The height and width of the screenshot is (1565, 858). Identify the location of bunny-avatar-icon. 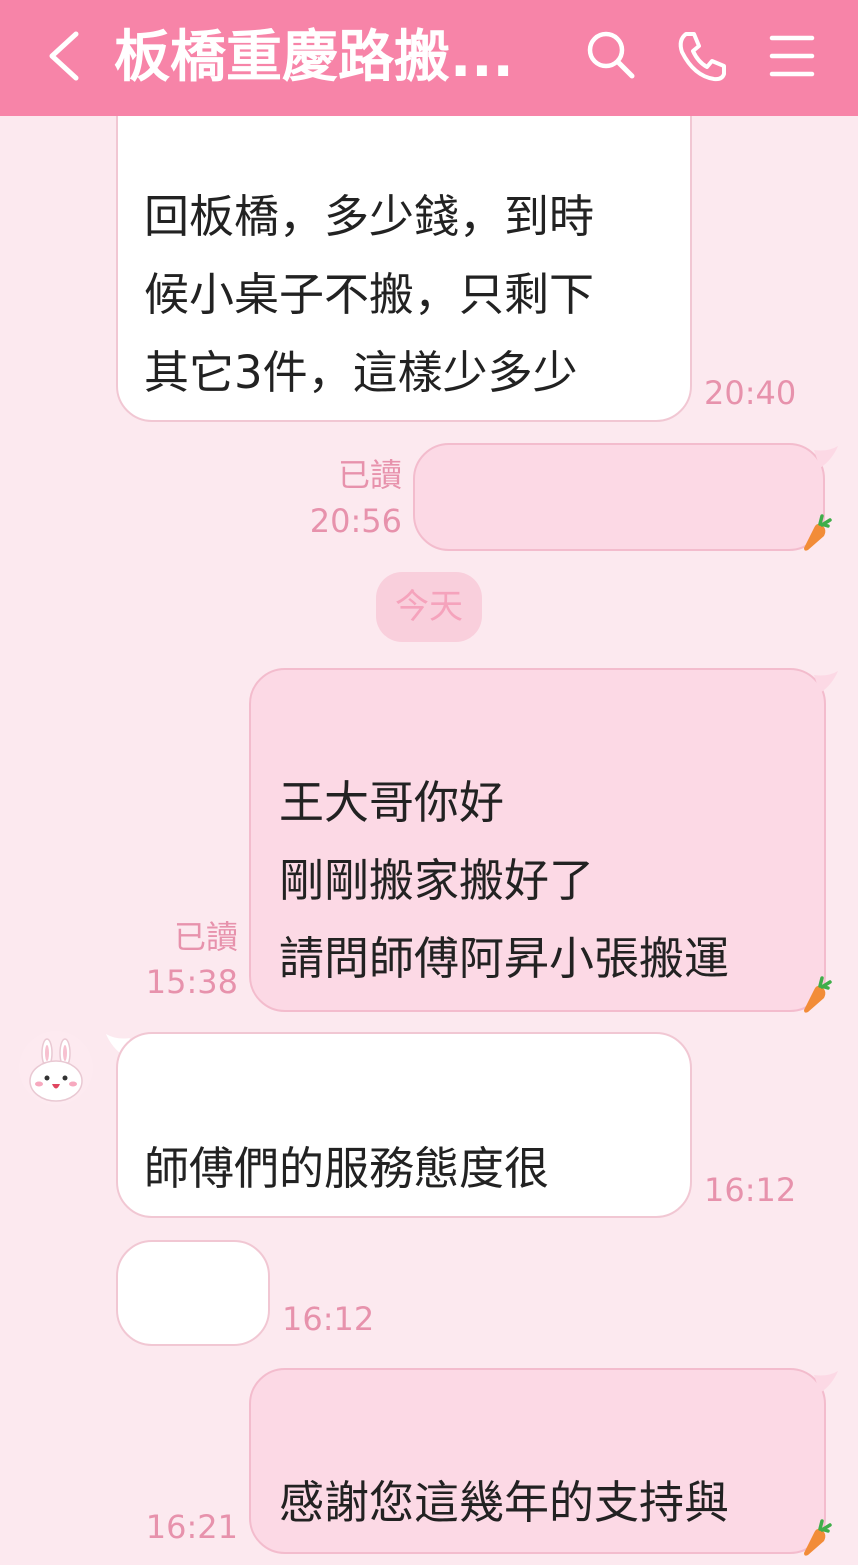
(56, 1068).